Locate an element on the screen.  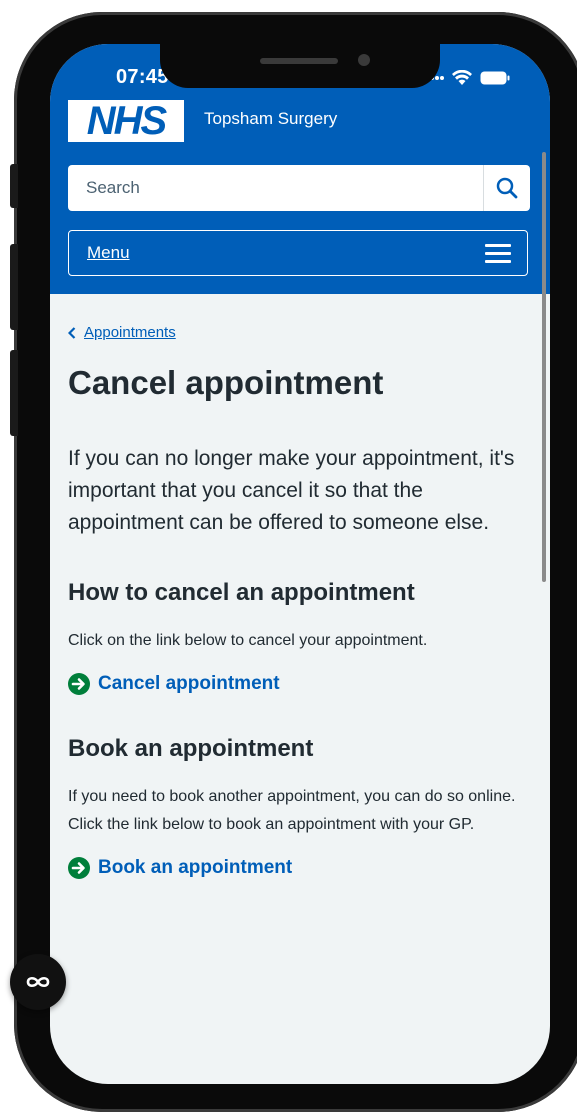
speaker-grille is located at coordinates (299, 61).